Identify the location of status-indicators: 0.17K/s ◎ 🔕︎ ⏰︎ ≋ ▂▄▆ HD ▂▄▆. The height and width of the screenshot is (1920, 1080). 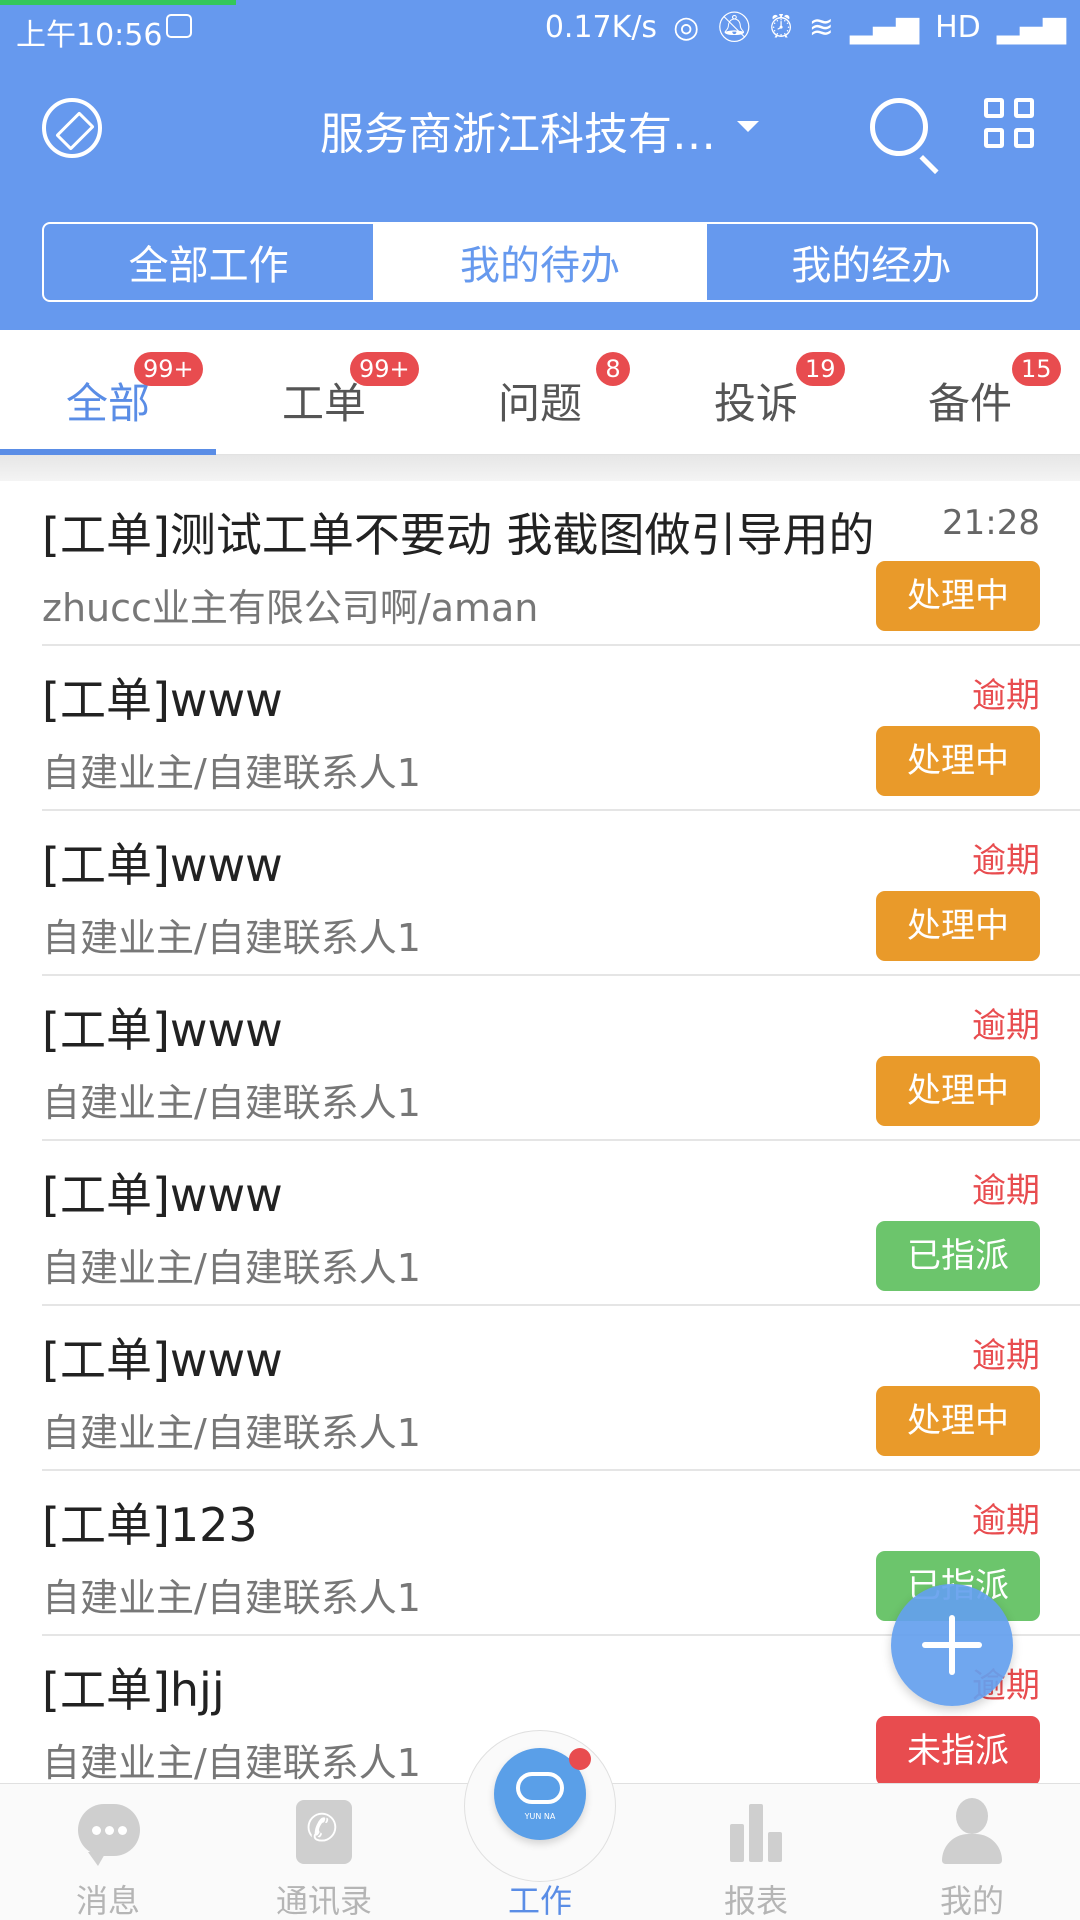
(805, 27).